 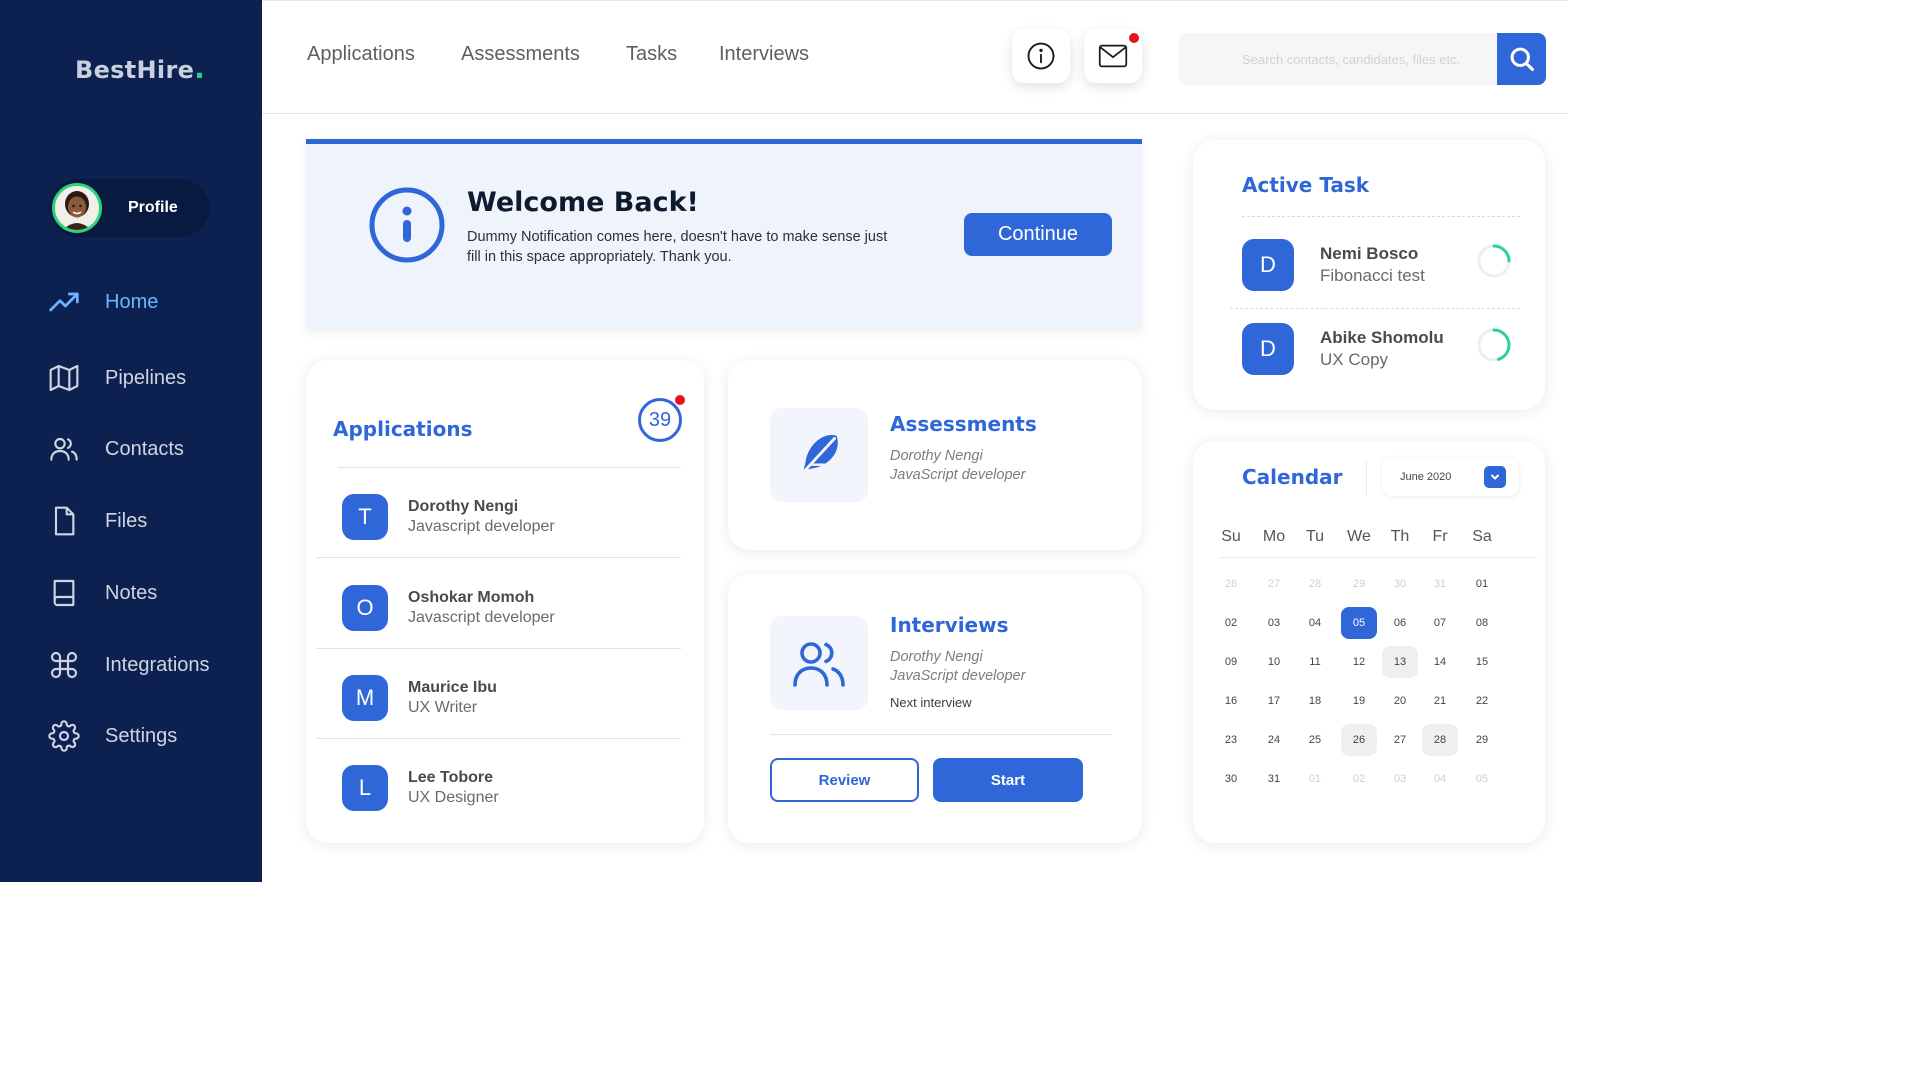 What do you see at coordinates (64, 593) in the screenshot?
I see `book-icon` at bounding box center [64, 593].